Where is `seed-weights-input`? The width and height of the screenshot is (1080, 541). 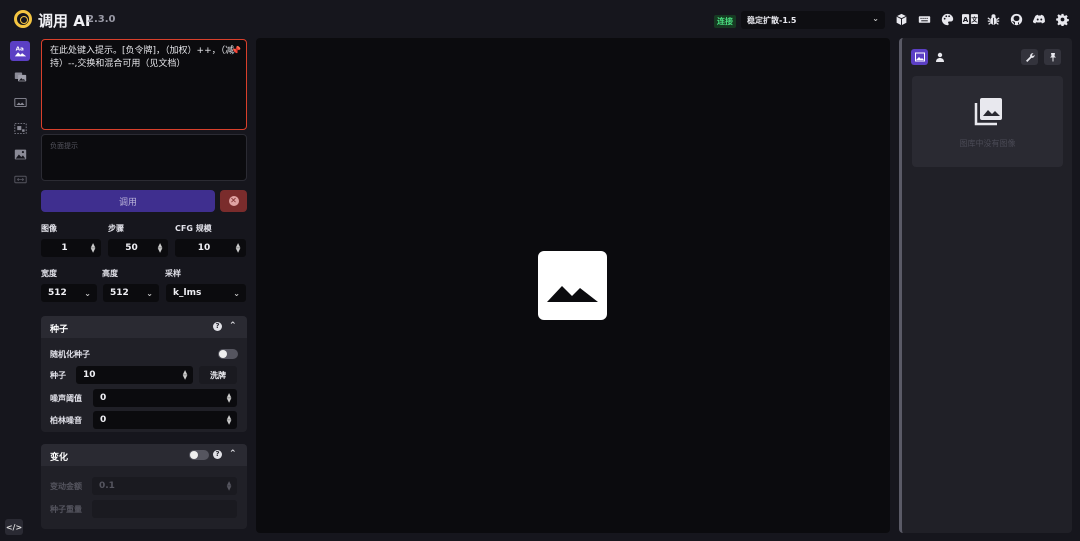
seed-weights-input is located at coordinates (164, 509).